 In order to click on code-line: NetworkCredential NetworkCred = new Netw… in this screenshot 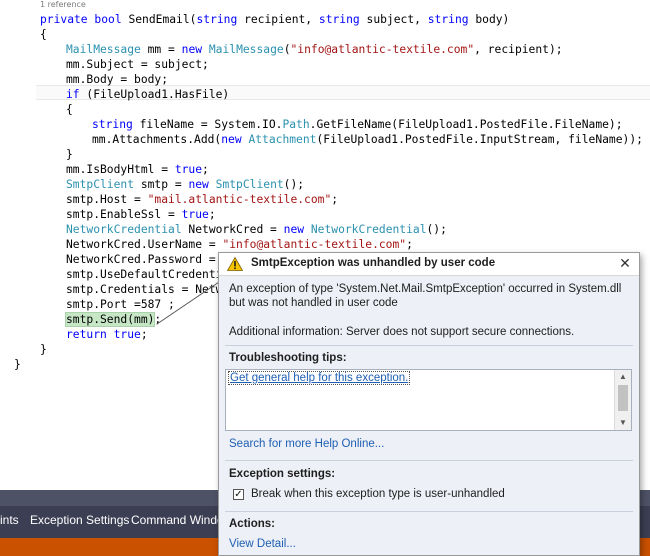, I will do `click(256, 229)`.